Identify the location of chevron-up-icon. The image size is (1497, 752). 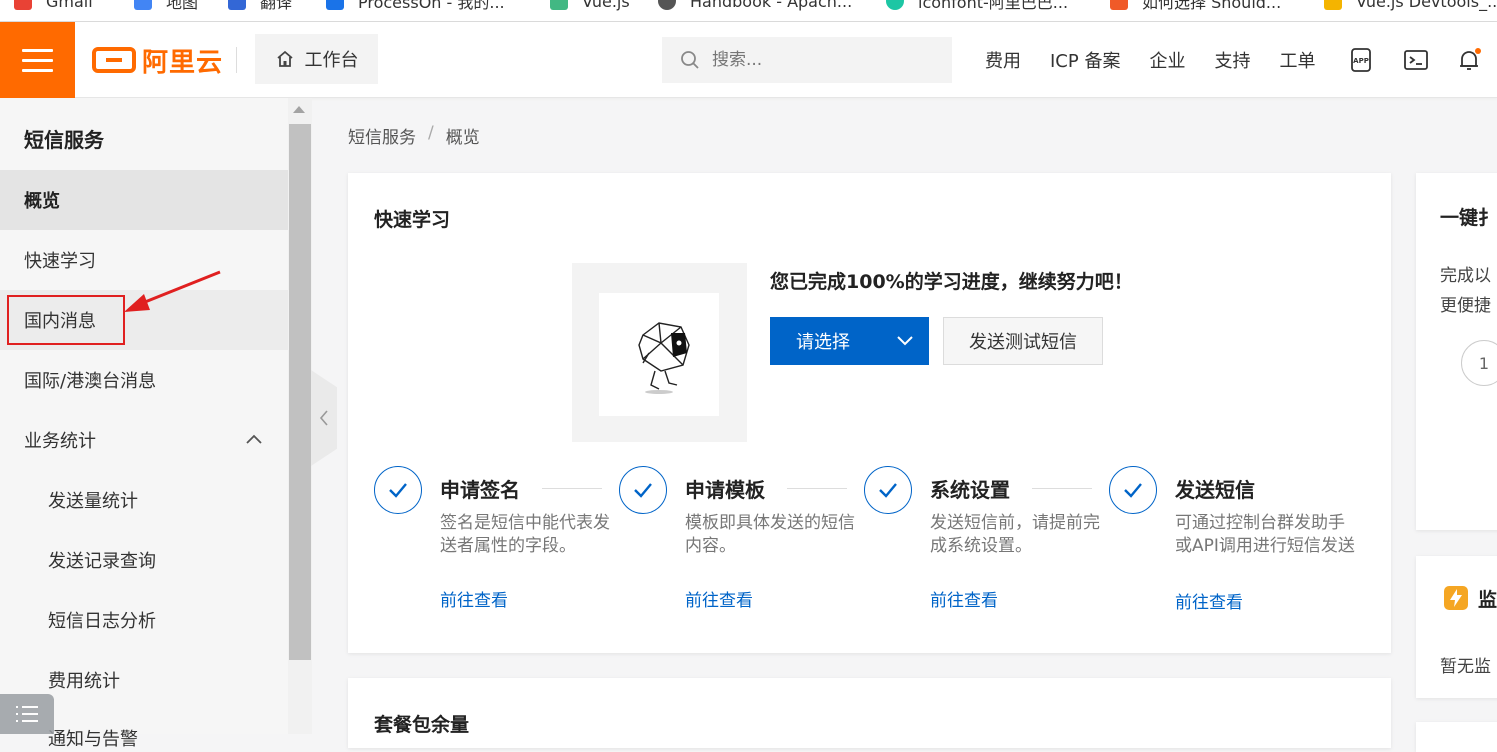
(254, 439).